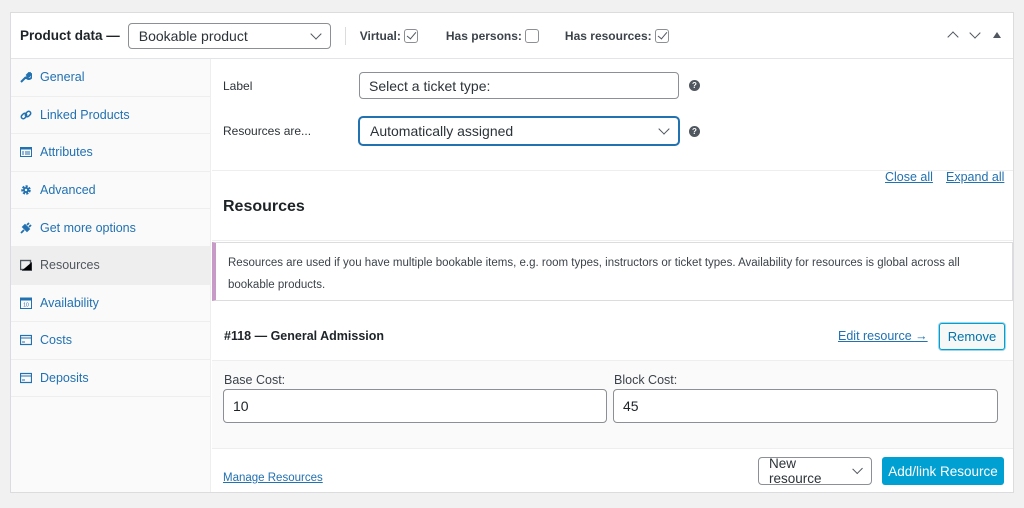 The width and height of the screenshot is (1024, 508). I want to click on move-down-icon, so click(975, 33).